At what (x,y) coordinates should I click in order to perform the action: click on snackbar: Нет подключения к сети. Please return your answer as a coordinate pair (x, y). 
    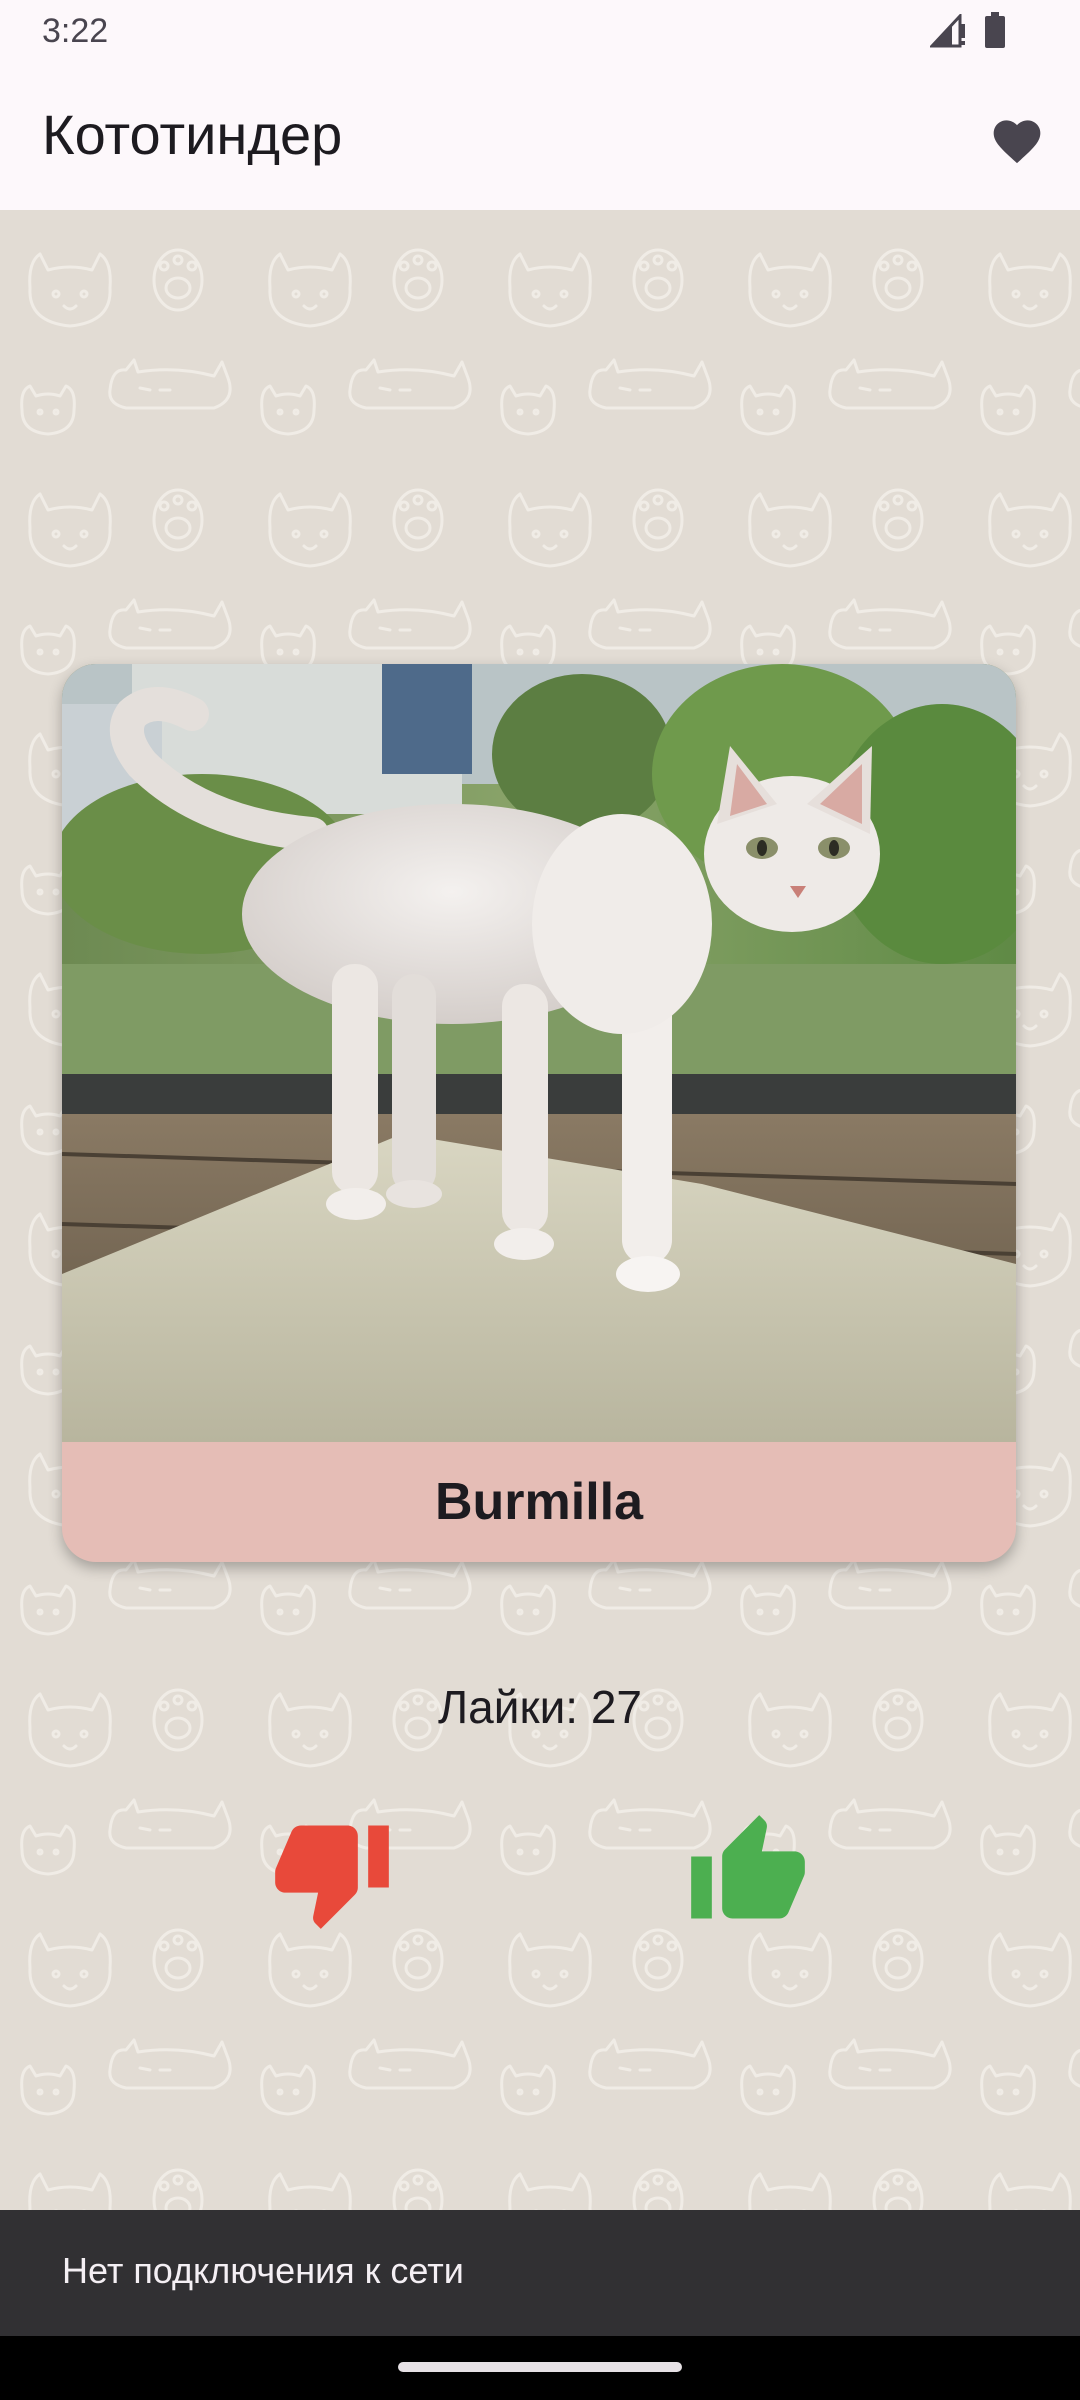
    Looking at the image, I should click on (540, 2273).